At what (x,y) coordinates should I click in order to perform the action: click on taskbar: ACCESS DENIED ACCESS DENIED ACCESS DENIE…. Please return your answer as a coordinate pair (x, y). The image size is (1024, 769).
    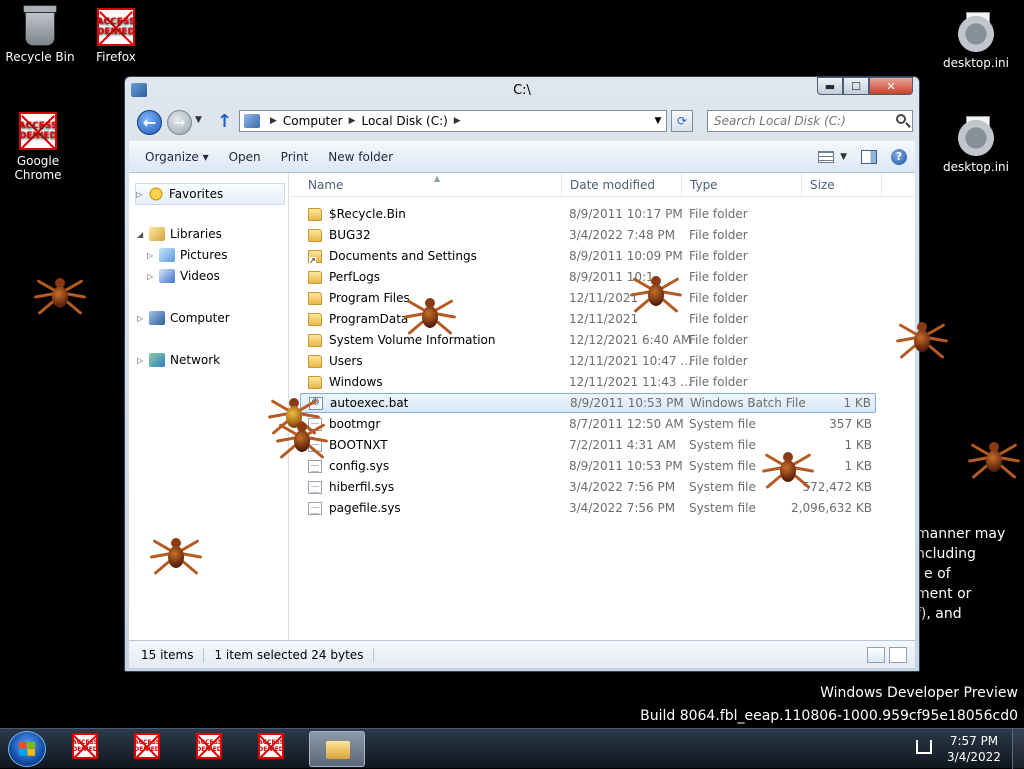
    Looking at the image, I should click on (512, 748).